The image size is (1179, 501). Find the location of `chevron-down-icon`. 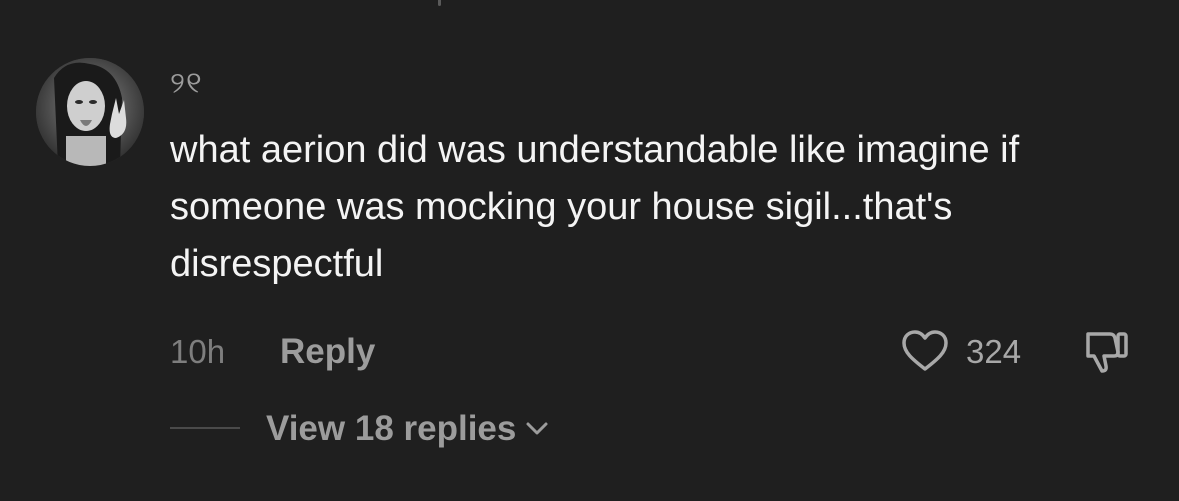

chevron-down-icon is located at coordinates (537, 431).